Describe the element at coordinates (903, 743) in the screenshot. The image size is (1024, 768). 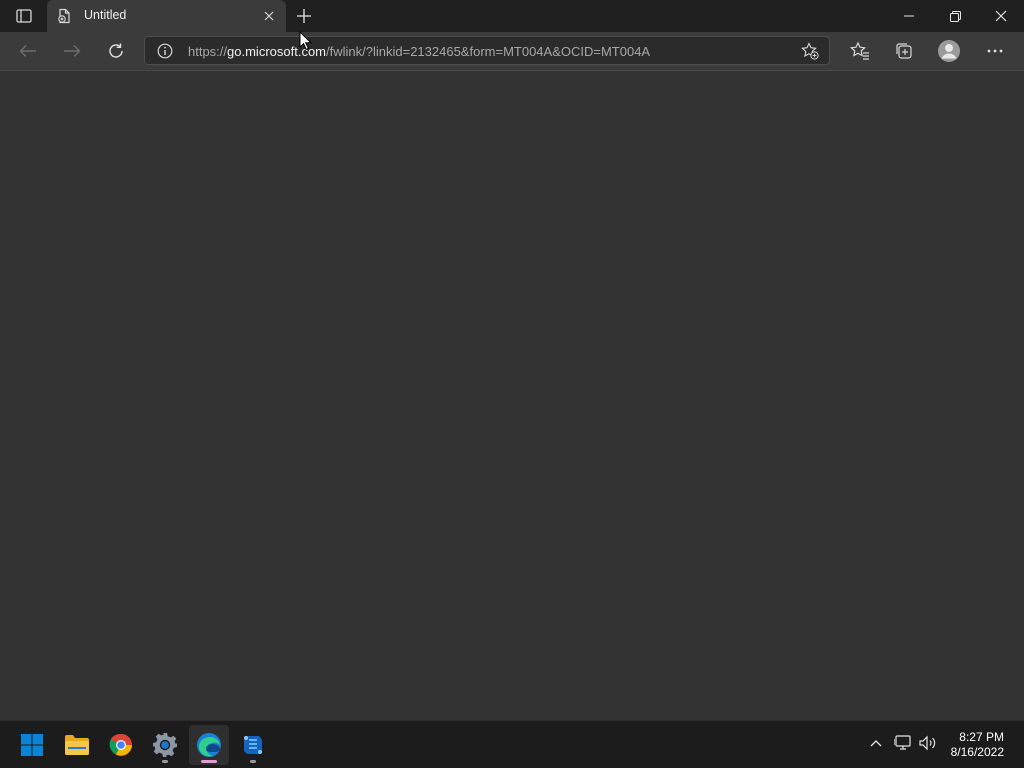
I see `network-icon` at that location.